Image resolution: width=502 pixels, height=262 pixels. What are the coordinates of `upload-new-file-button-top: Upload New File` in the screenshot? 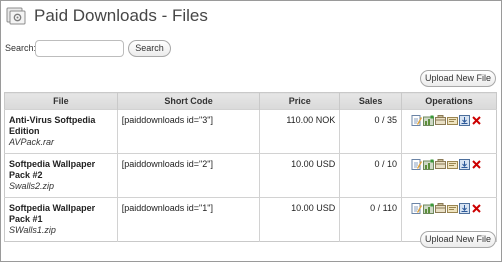 It's located at (458, 78).